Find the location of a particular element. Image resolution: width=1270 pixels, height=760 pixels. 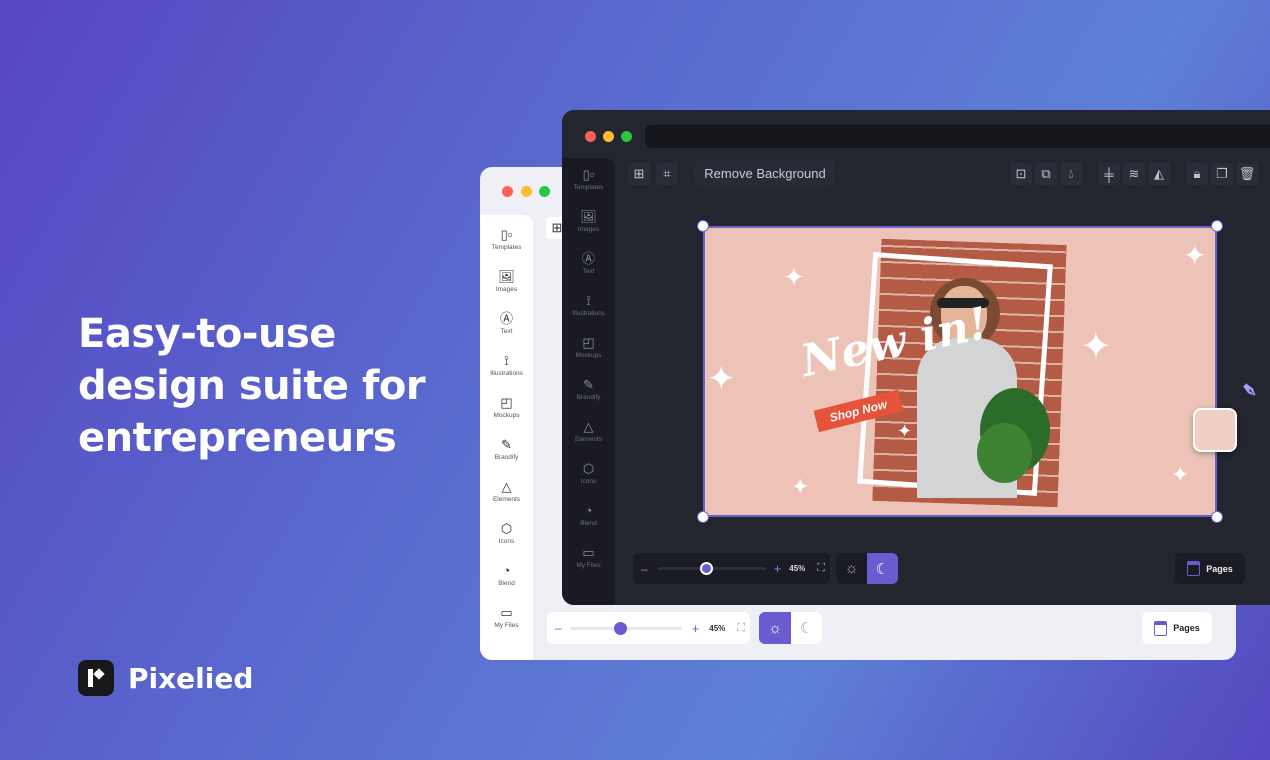

remove-background-button: Remove Background is located at coordinates (765, 173).